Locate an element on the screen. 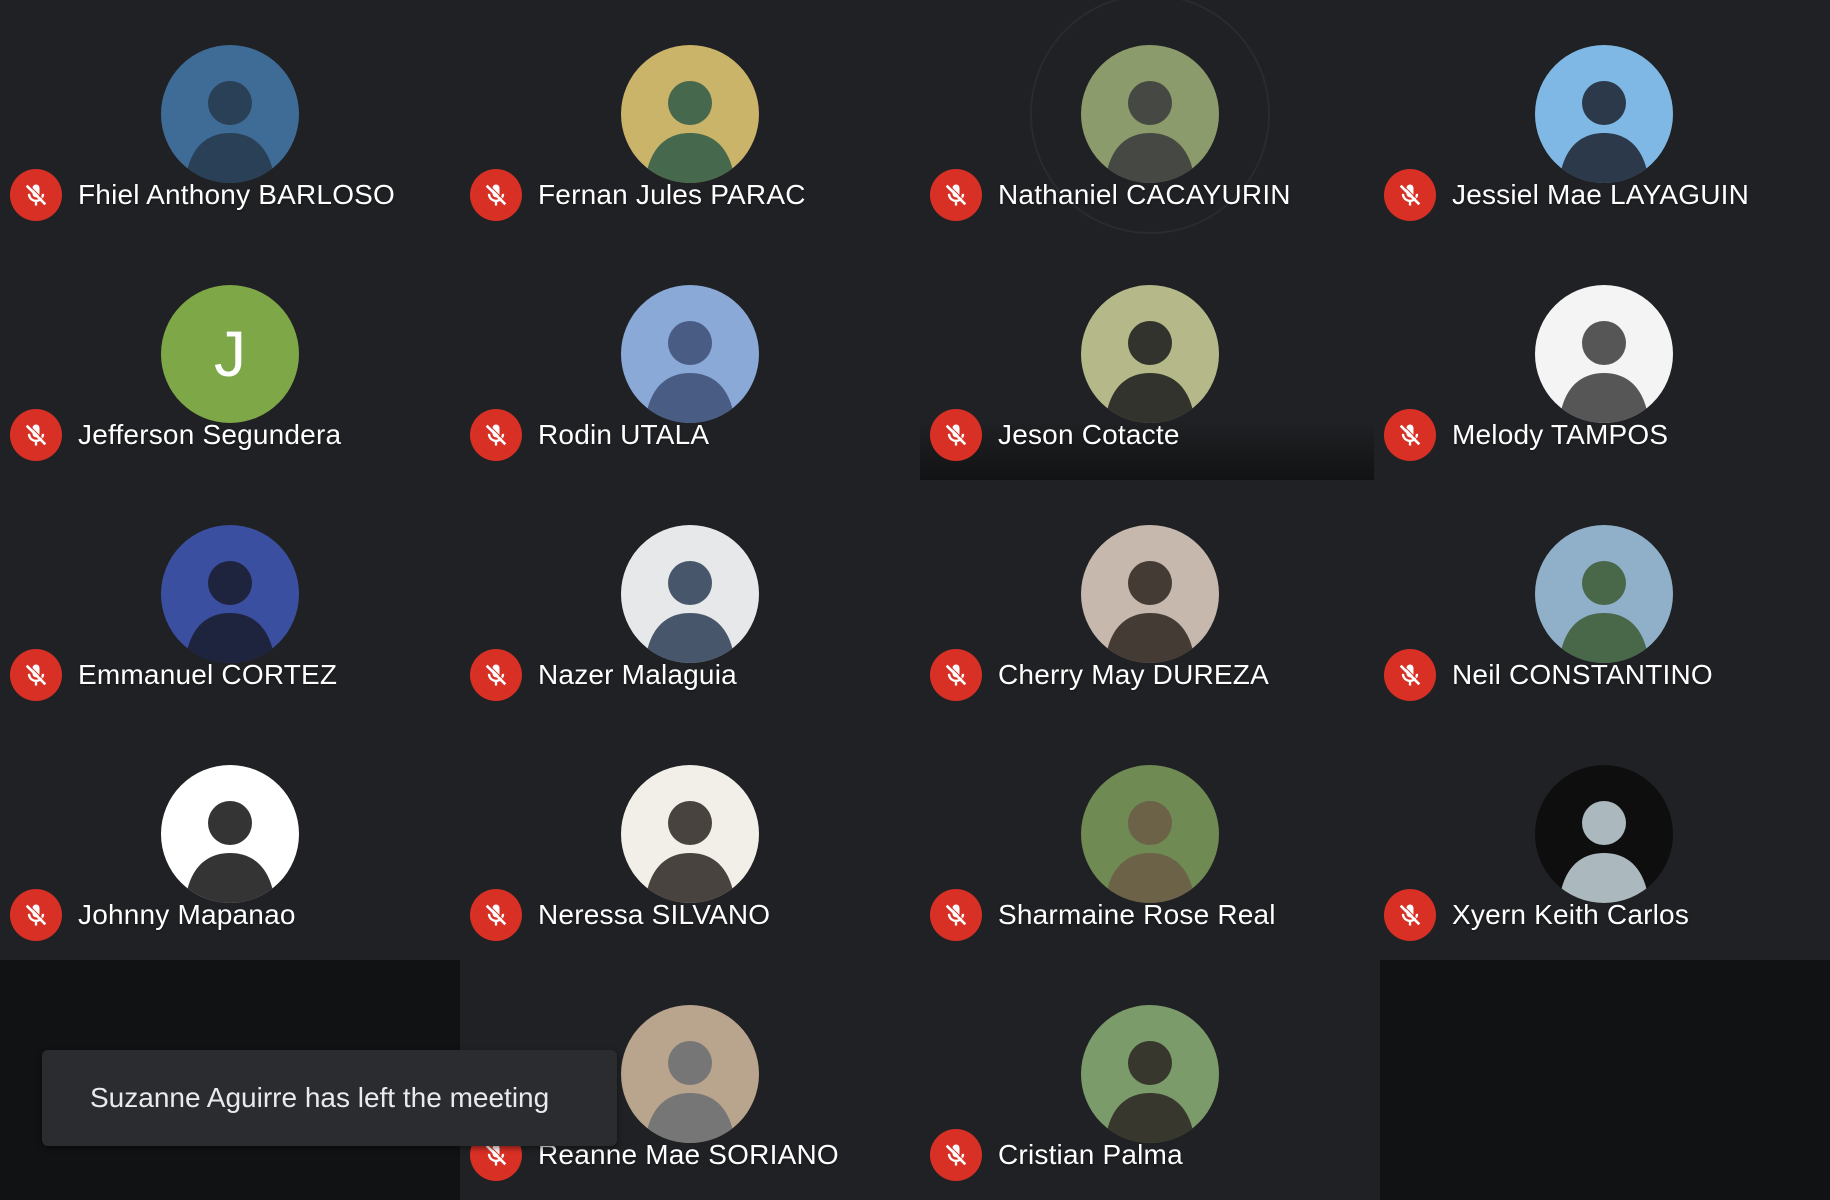  participant-name: Cristian Palma is located at coordinates (1090, 1154).